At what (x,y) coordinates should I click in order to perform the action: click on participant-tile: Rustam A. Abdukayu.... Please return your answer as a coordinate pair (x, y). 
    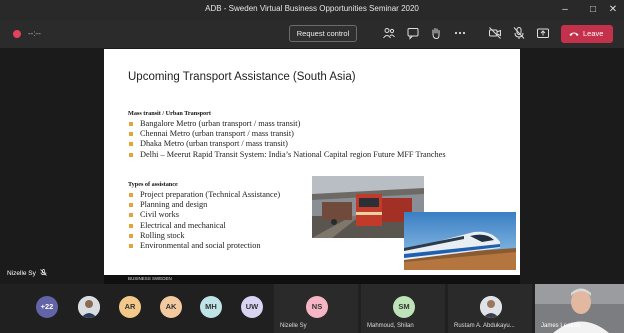
    Looking at the image, I should click on (490, 308).